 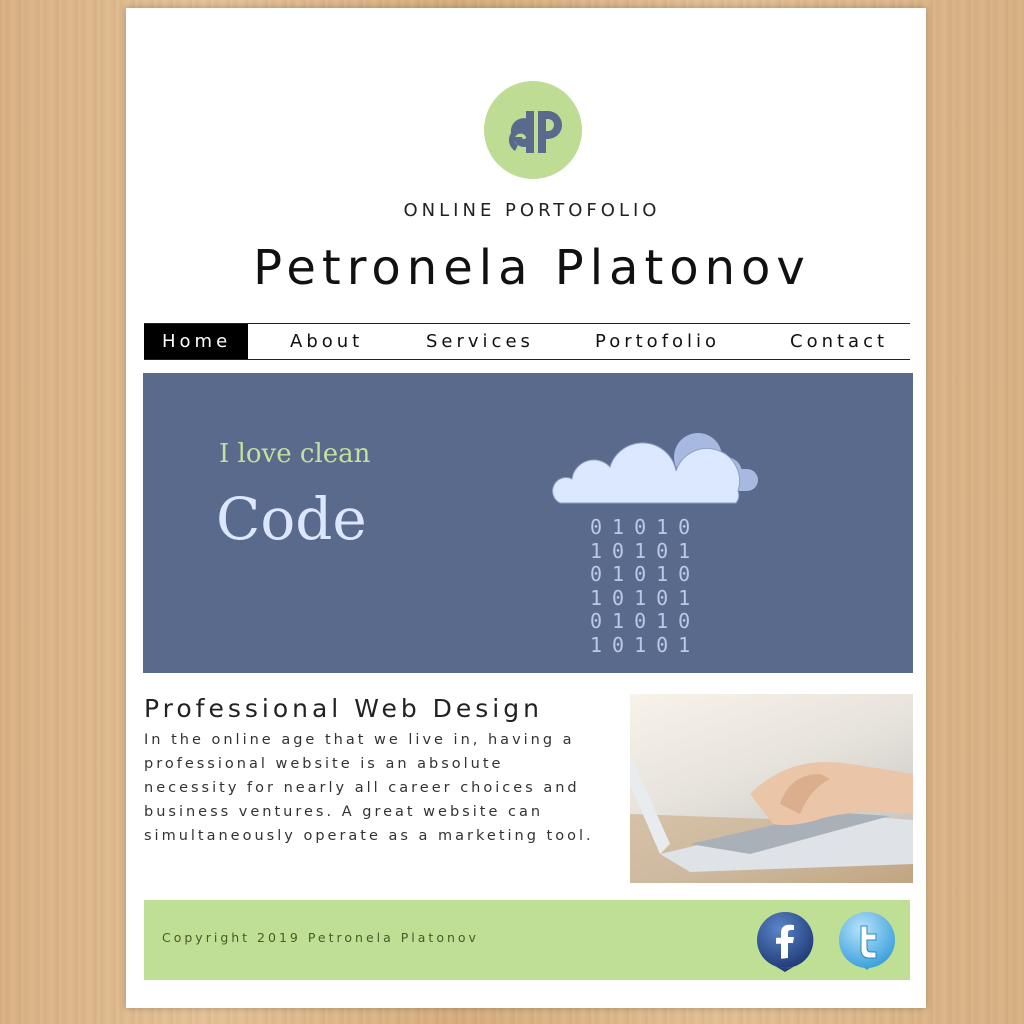 I want to click on main-nav: Home About Services Portofolio Contact, so click(x=527, y=341).